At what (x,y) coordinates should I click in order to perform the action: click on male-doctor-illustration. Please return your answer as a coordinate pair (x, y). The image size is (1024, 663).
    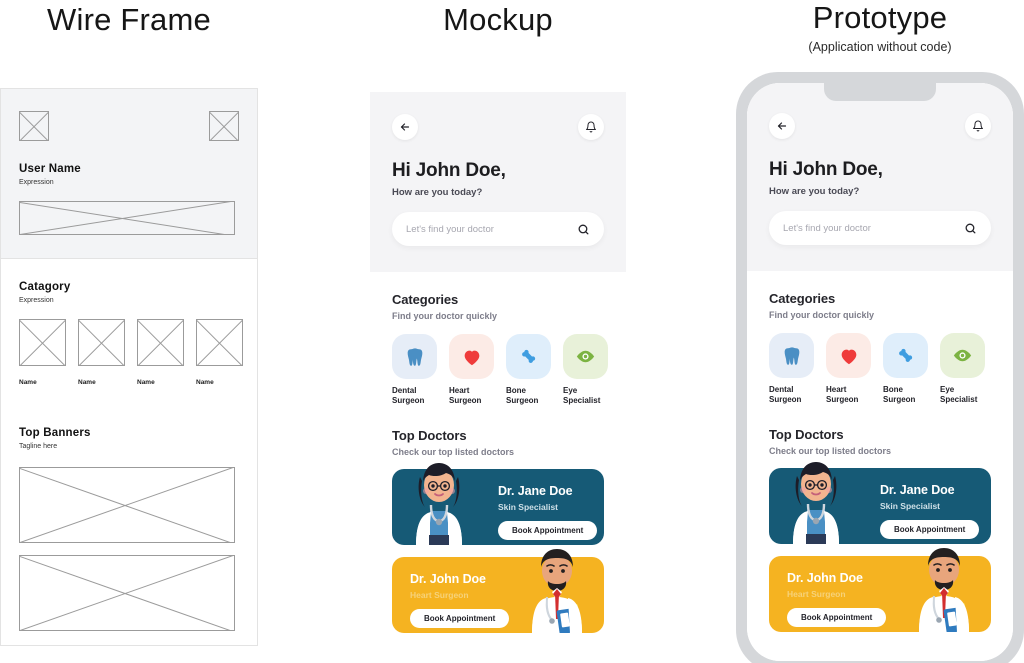
    Looking at the image, I should click on (557, 591).